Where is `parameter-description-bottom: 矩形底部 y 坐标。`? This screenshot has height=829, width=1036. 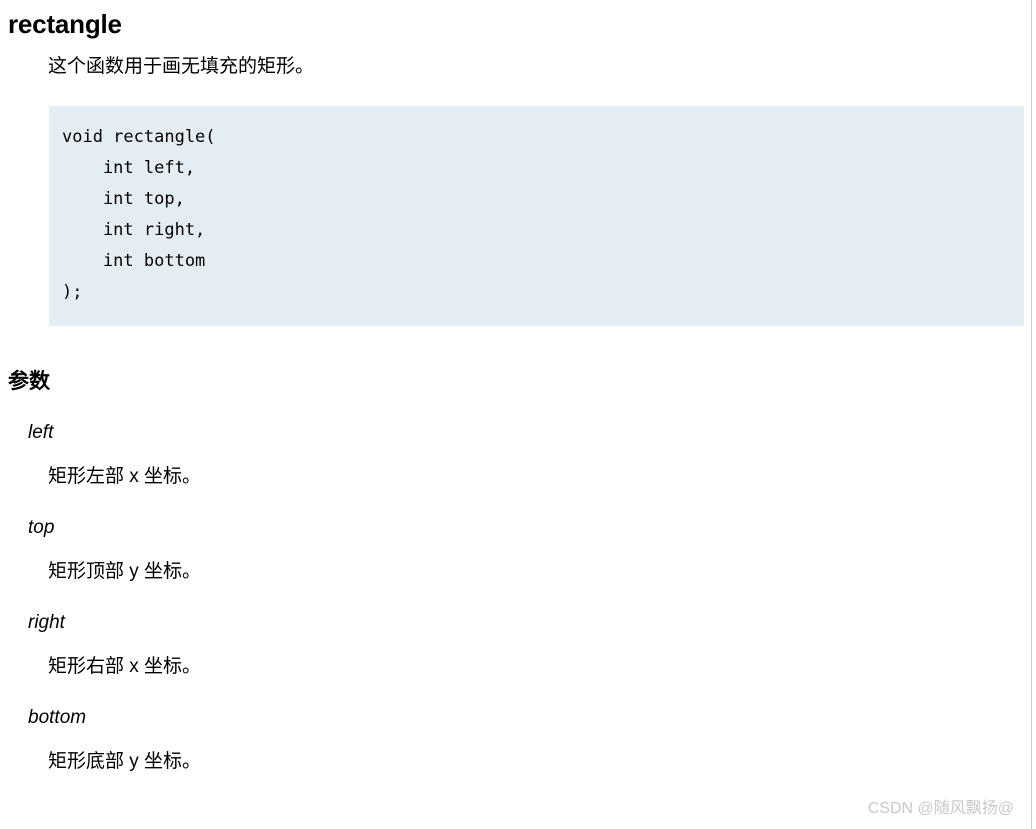 parameter-description-bottom: 矩形底部 y 坐标。 is located at coordinates (125, 761).